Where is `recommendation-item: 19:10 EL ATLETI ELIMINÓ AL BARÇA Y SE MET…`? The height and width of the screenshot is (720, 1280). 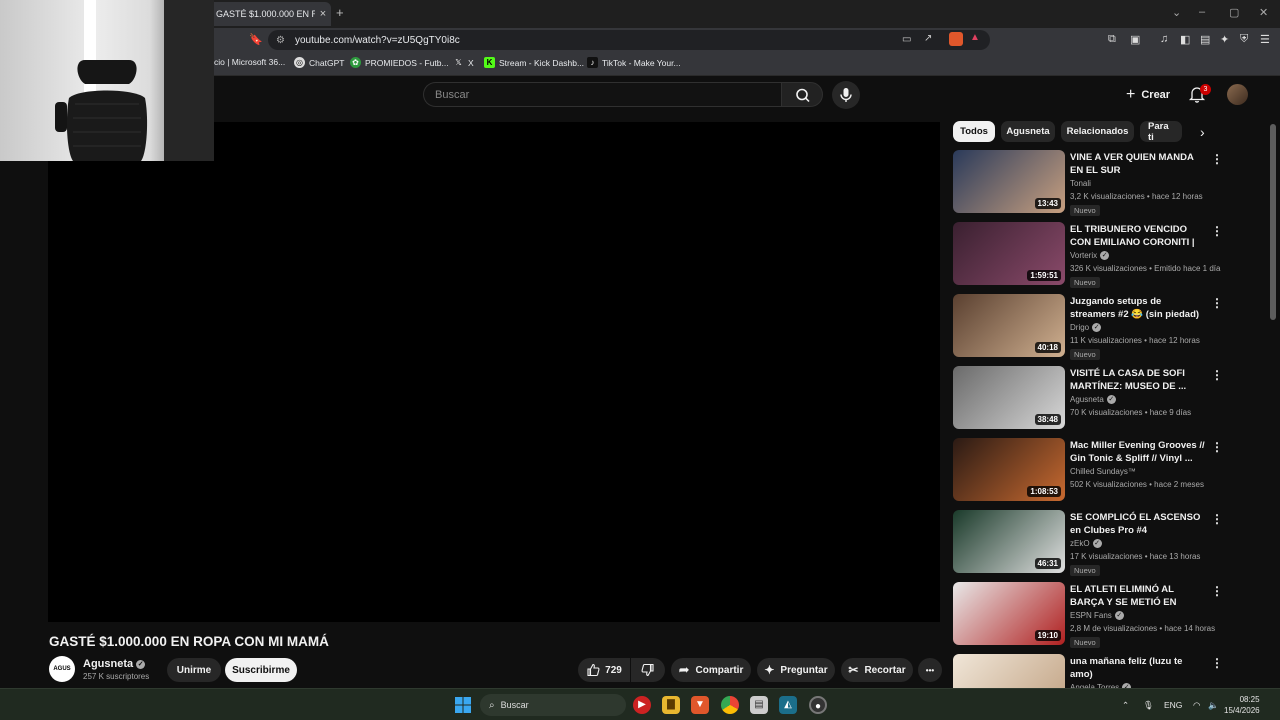 recommendation-item: 19:10 EL ATLETI ELIMINÓ AL BARÇA Y SE MET… is located at coordinates (1098, 615).